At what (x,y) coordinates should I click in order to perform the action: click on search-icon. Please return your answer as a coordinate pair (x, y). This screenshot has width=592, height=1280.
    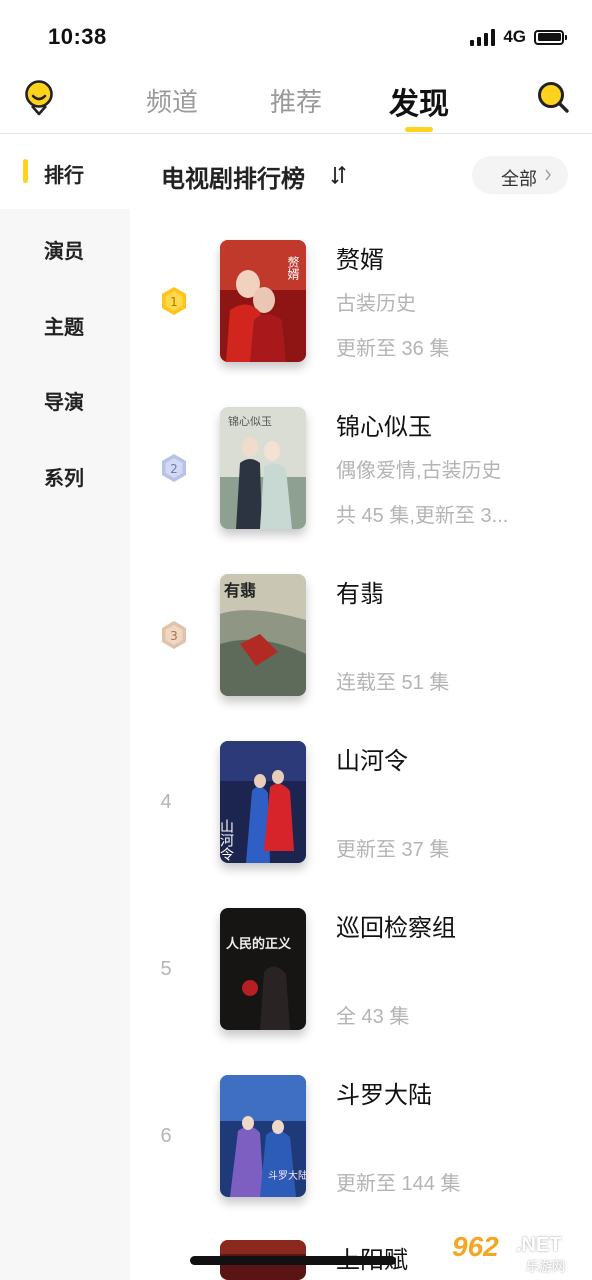
    Looking at the image, I should click on (553, 97).